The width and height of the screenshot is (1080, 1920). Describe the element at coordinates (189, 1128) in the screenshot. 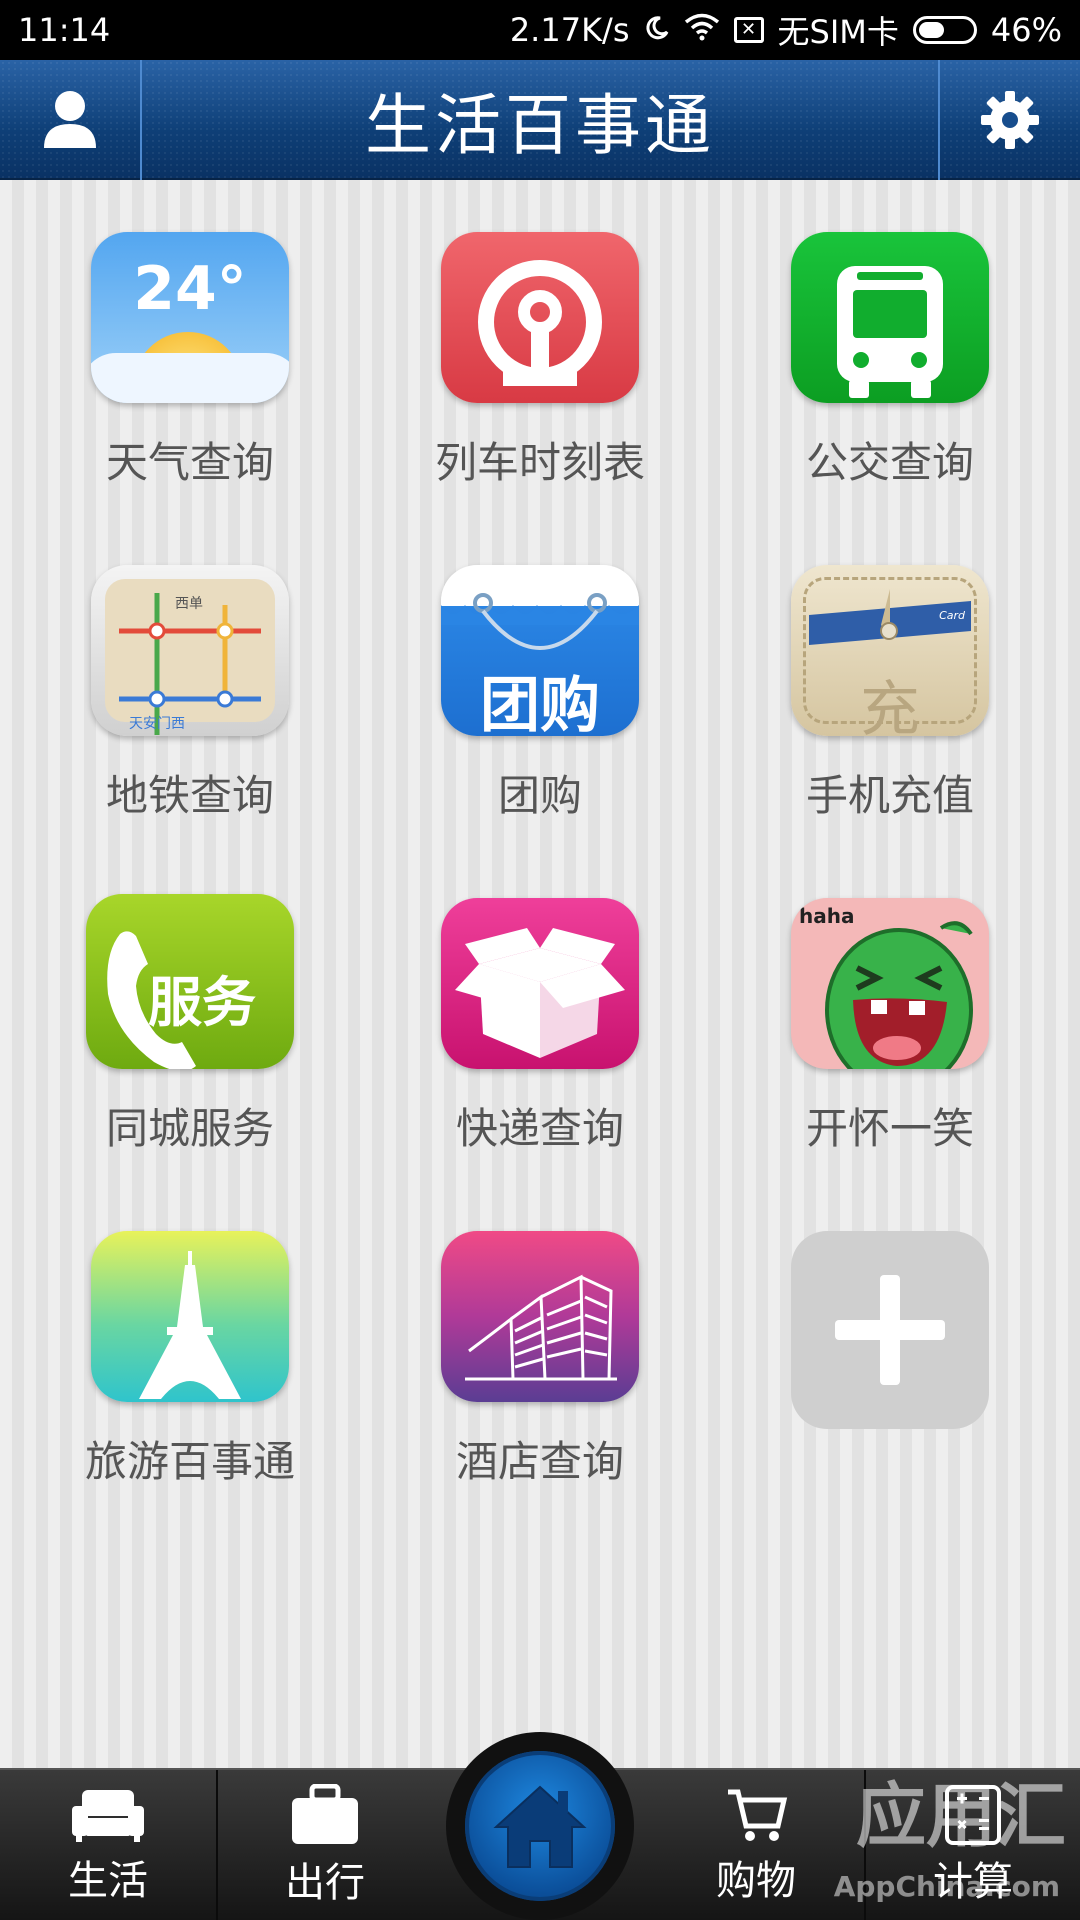

I see `tile-label: 同城服务` at that location.